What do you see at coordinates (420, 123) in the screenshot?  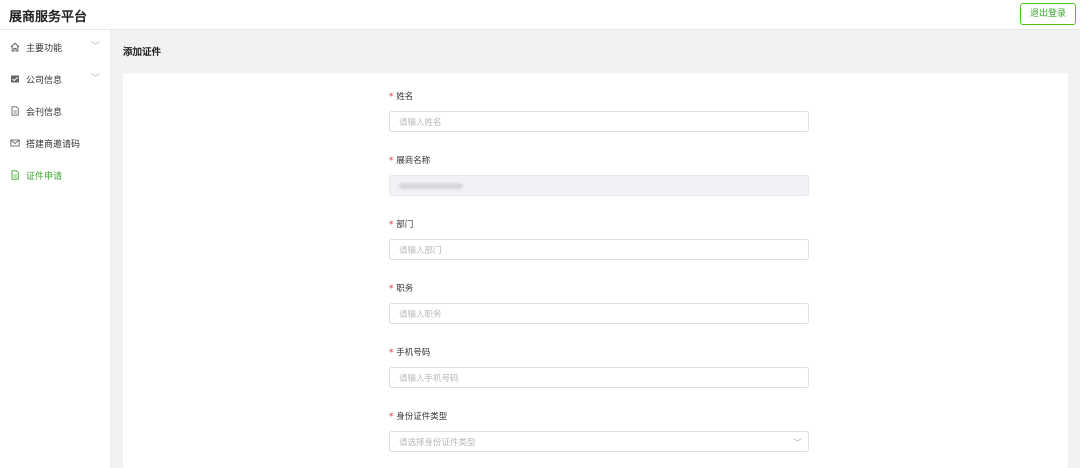 I see `input-placeholder: 请输入姓名` at bounding box center [420, 123].